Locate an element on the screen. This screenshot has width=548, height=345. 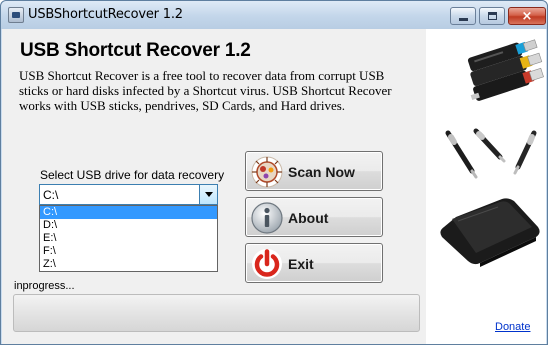
external-hard-drive-image is located at coordinates (490, 232).